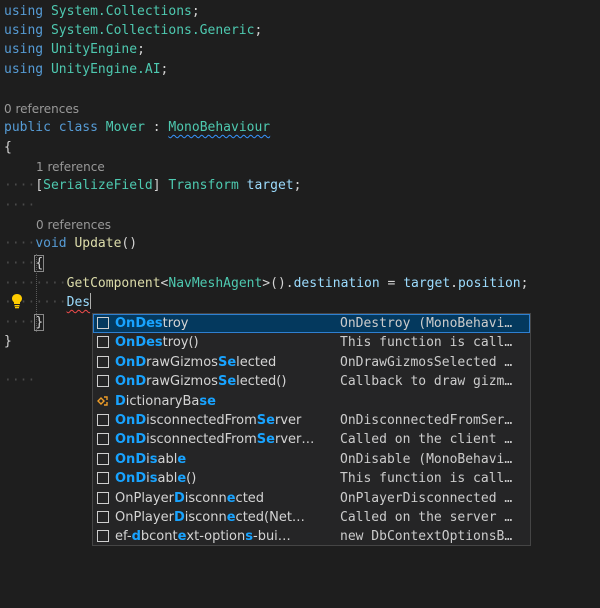 This screenshot has height=608, width=600. What do you see at coordinates (94, 49) in the screenshot?
I see `namespace: UnityEngine` at bounding box center [94, 49].